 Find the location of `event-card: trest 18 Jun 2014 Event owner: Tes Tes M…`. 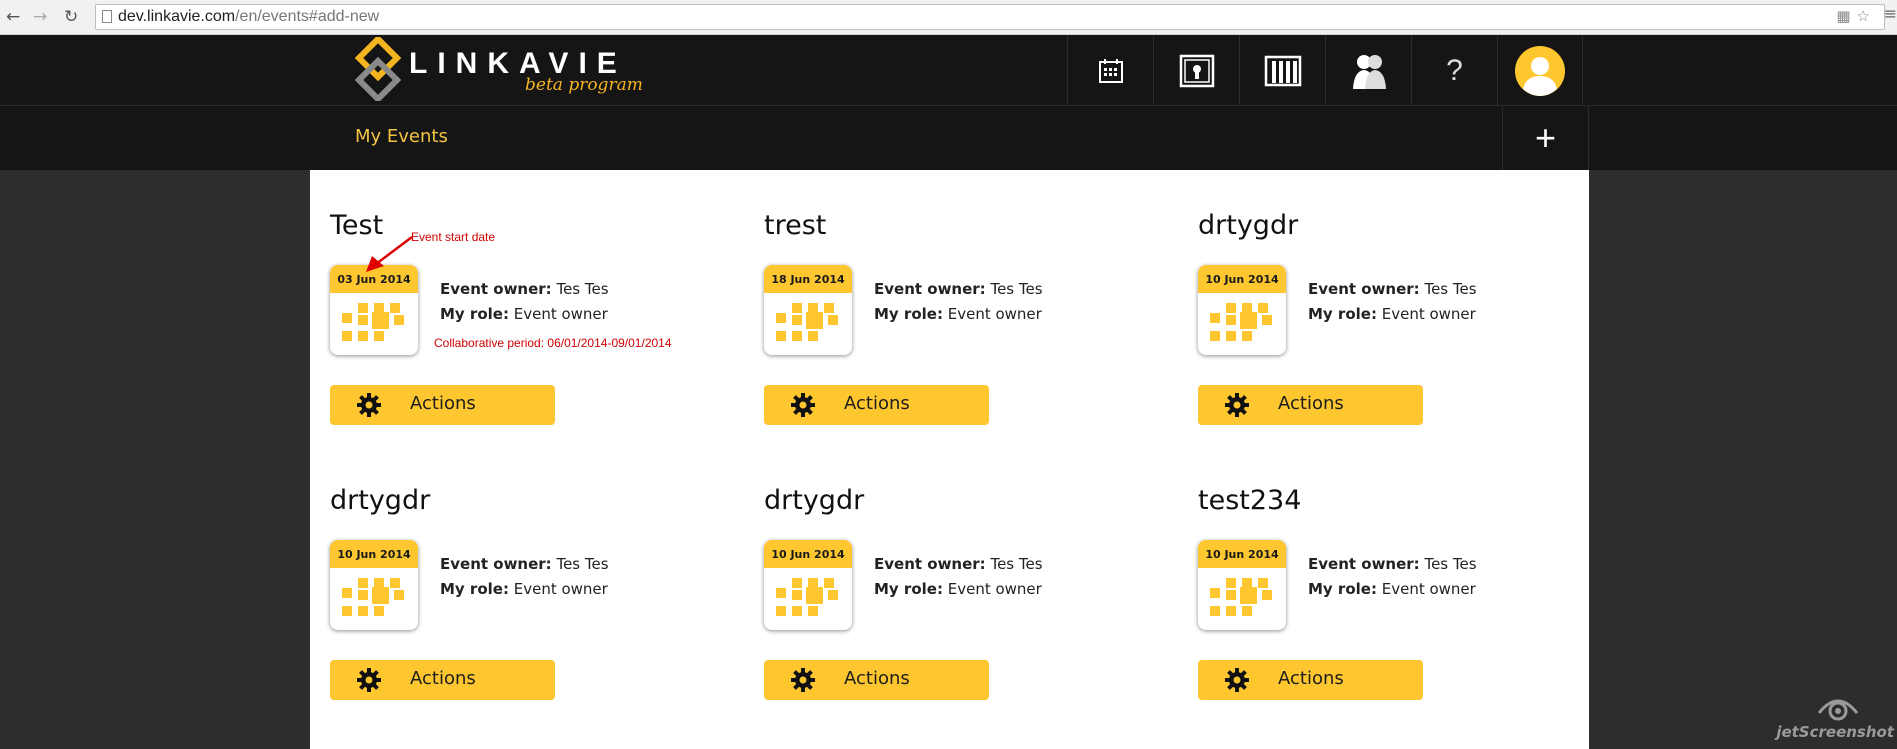

event-card: trest 18 Jun 2014 Event owner: Tes Tes M… is located at coordinates (964, 297).